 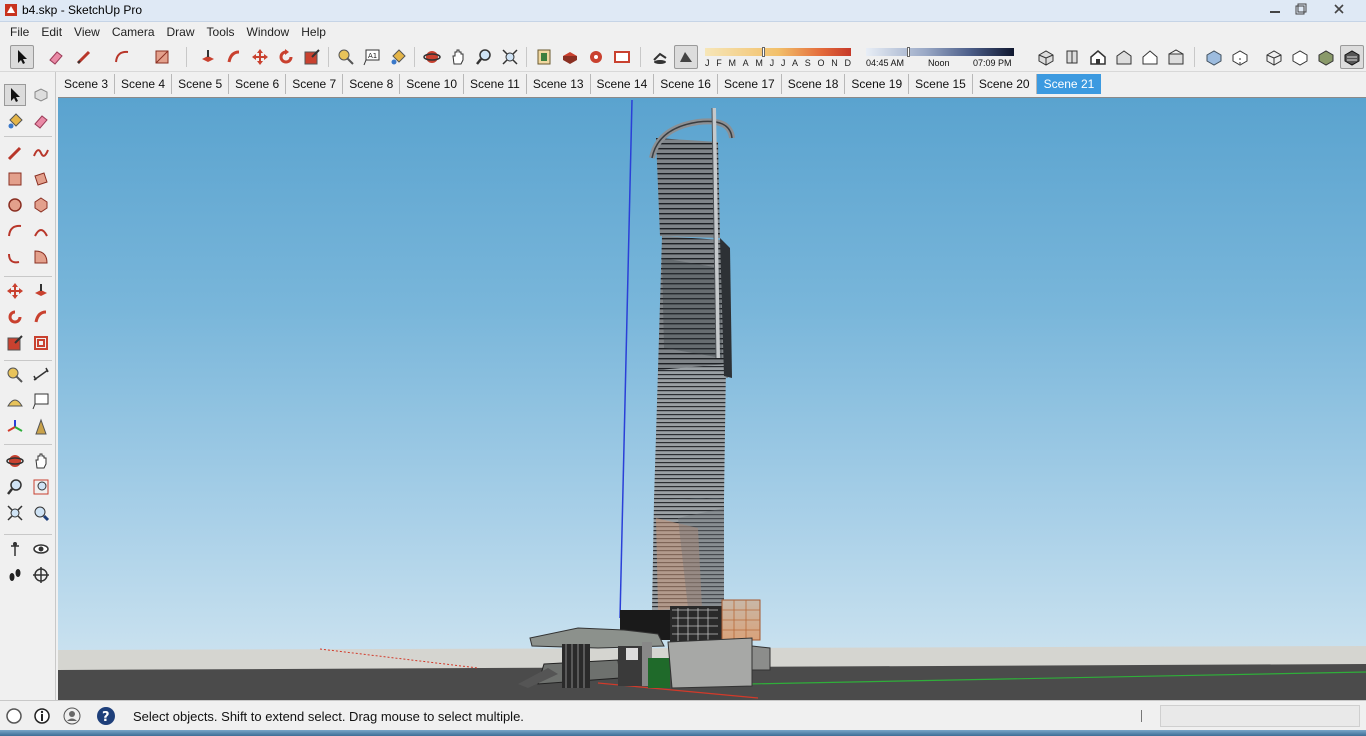 I want to click on scene-tab: Scene 16, so click(x=686, y=84).